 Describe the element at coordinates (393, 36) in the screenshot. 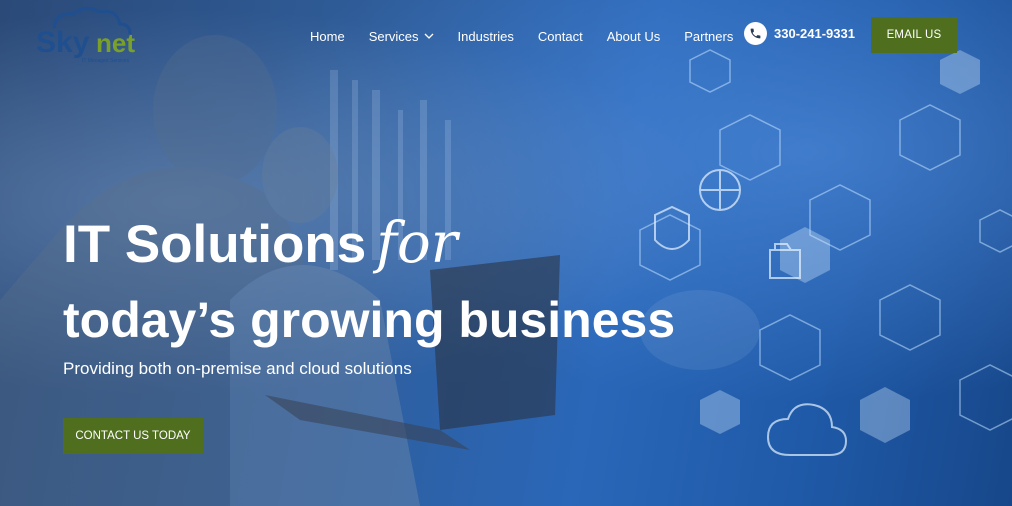

I see `nav-services-label: Services` at that location.